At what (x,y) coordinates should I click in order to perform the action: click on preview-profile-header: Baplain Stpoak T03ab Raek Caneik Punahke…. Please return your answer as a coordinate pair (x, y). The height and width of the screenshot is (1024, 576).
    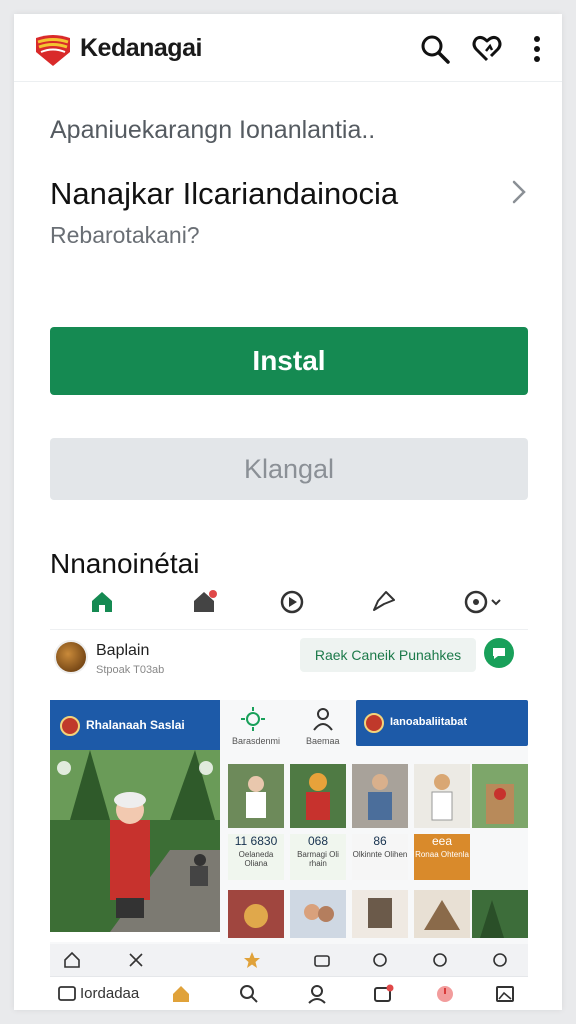
    Looking at the image, I should click on (289, 665).